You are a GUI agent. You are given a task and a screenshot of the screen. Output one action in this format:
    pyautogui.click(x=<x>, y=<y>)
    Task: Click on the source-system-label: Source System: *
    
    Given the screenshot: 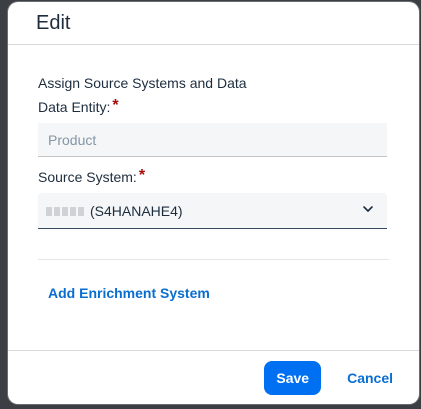 What is the action you would take?
    pyautogui.click(x=213, y=176)
    